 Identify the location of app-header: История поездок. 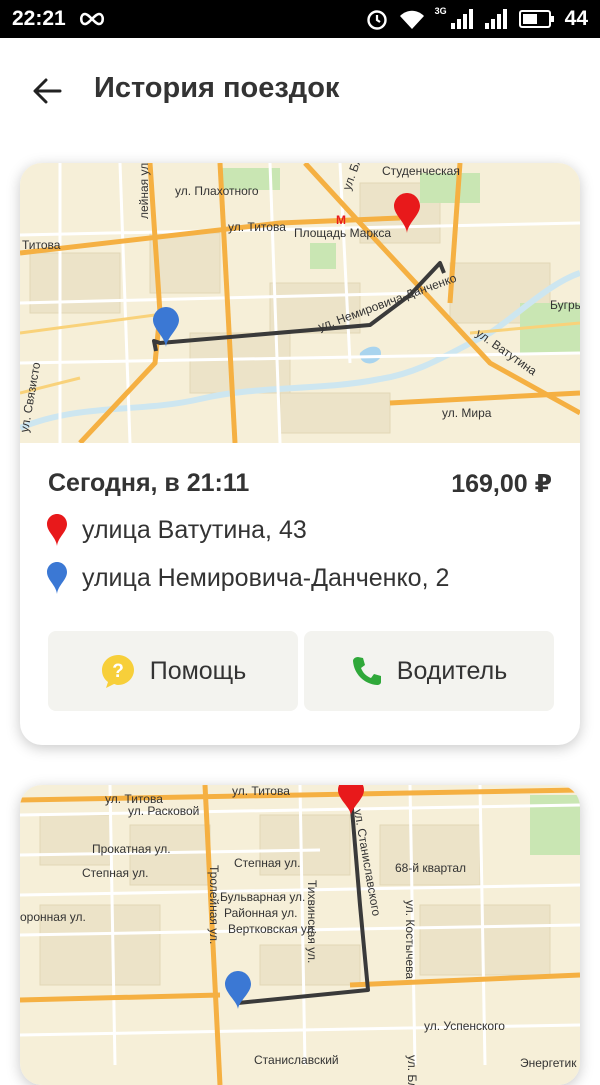
(300, 93).